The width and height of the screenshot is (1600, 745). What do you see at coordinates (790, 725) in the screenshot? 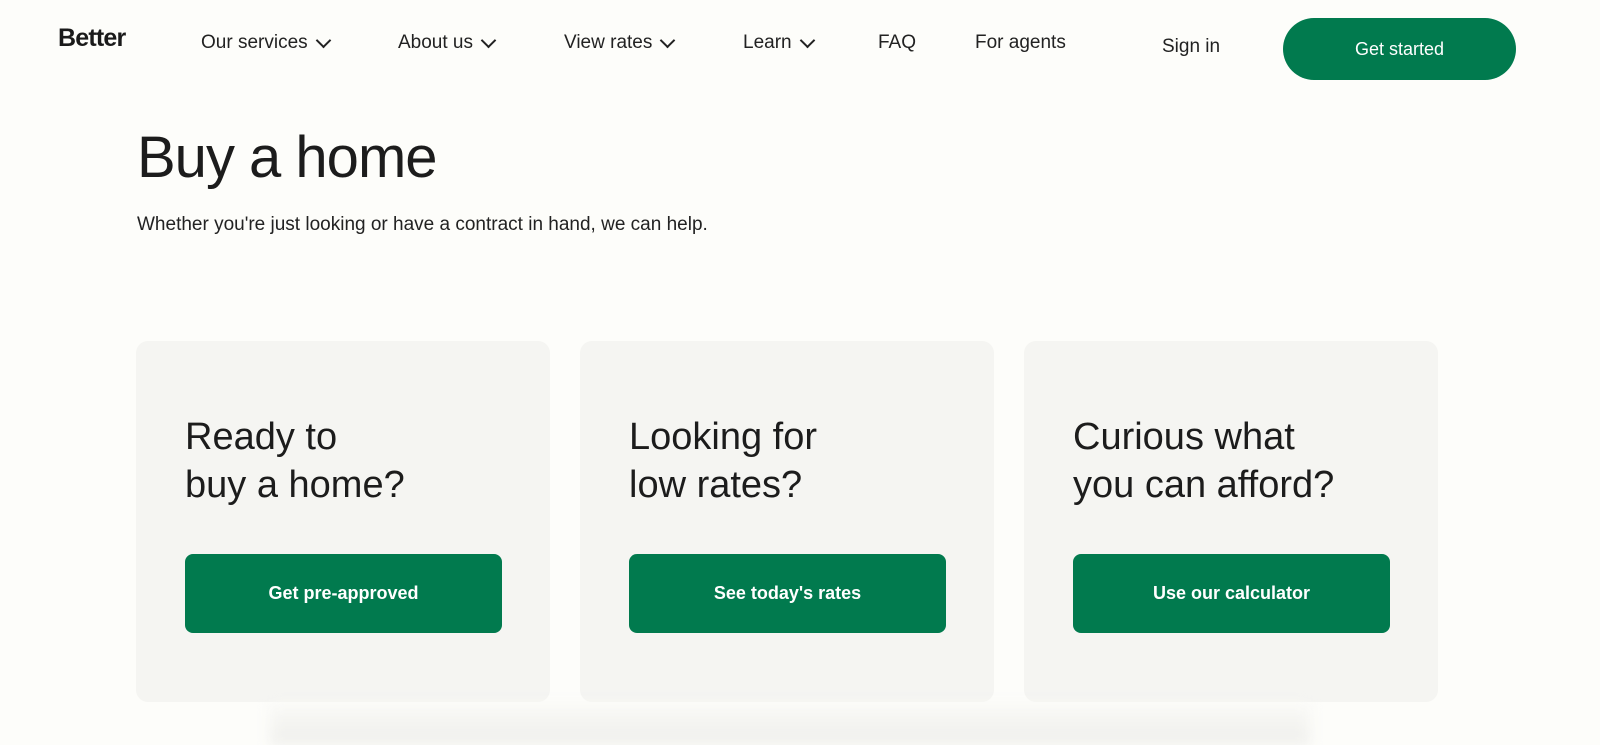
I see `section-shadow` at bounding box center [790, 725].